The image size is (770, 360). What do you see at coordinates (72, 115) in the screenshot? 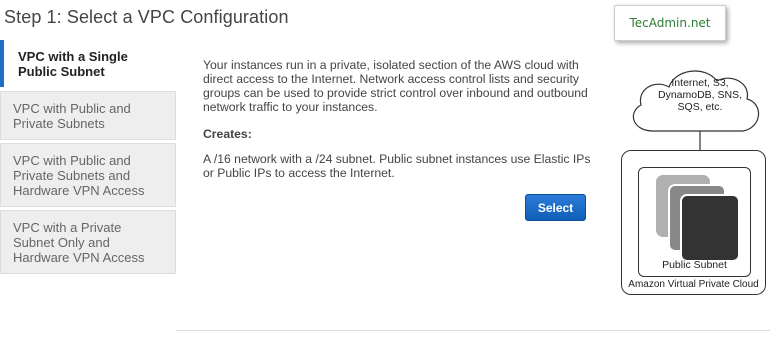
I see `sidebar-item-label: VPC with Public and Private Subnets` at bounding box center [72, 115].